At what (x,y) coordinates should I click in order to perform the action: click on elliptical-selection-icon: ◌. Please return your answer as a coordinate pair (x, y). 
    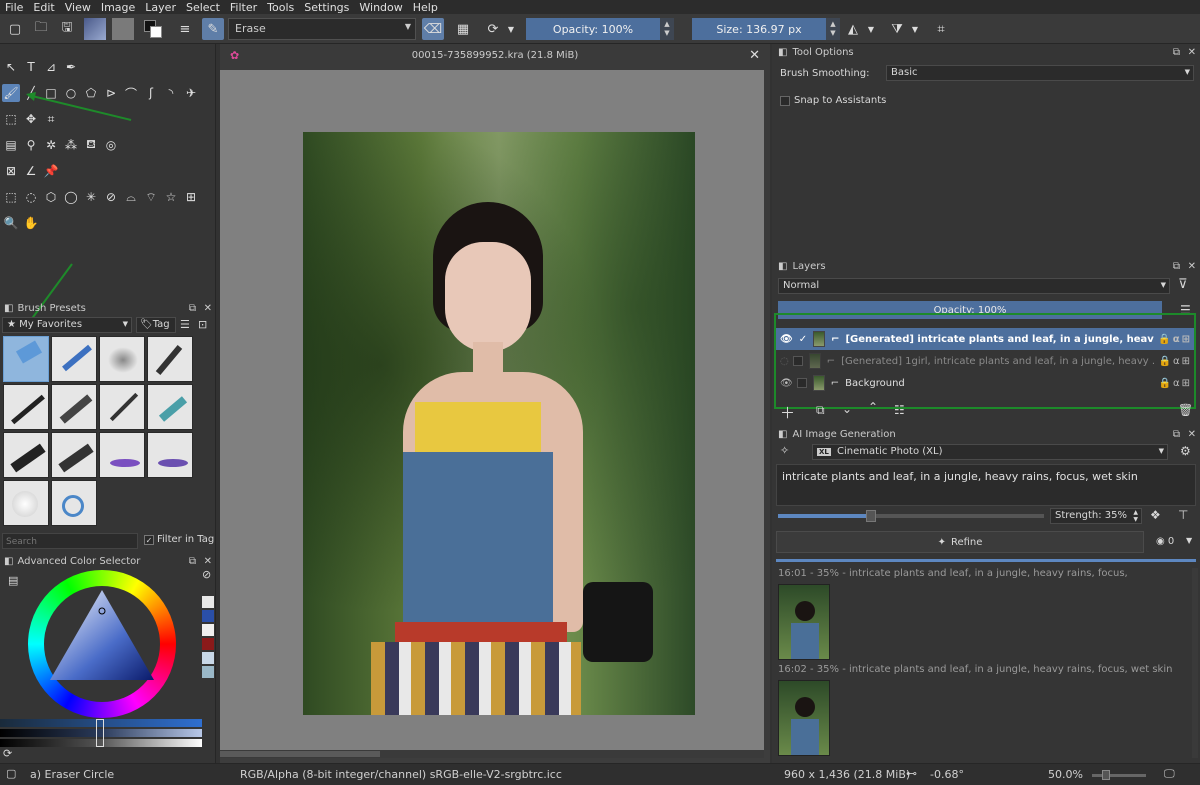
    Looking at the image, I should click on (31, 197).